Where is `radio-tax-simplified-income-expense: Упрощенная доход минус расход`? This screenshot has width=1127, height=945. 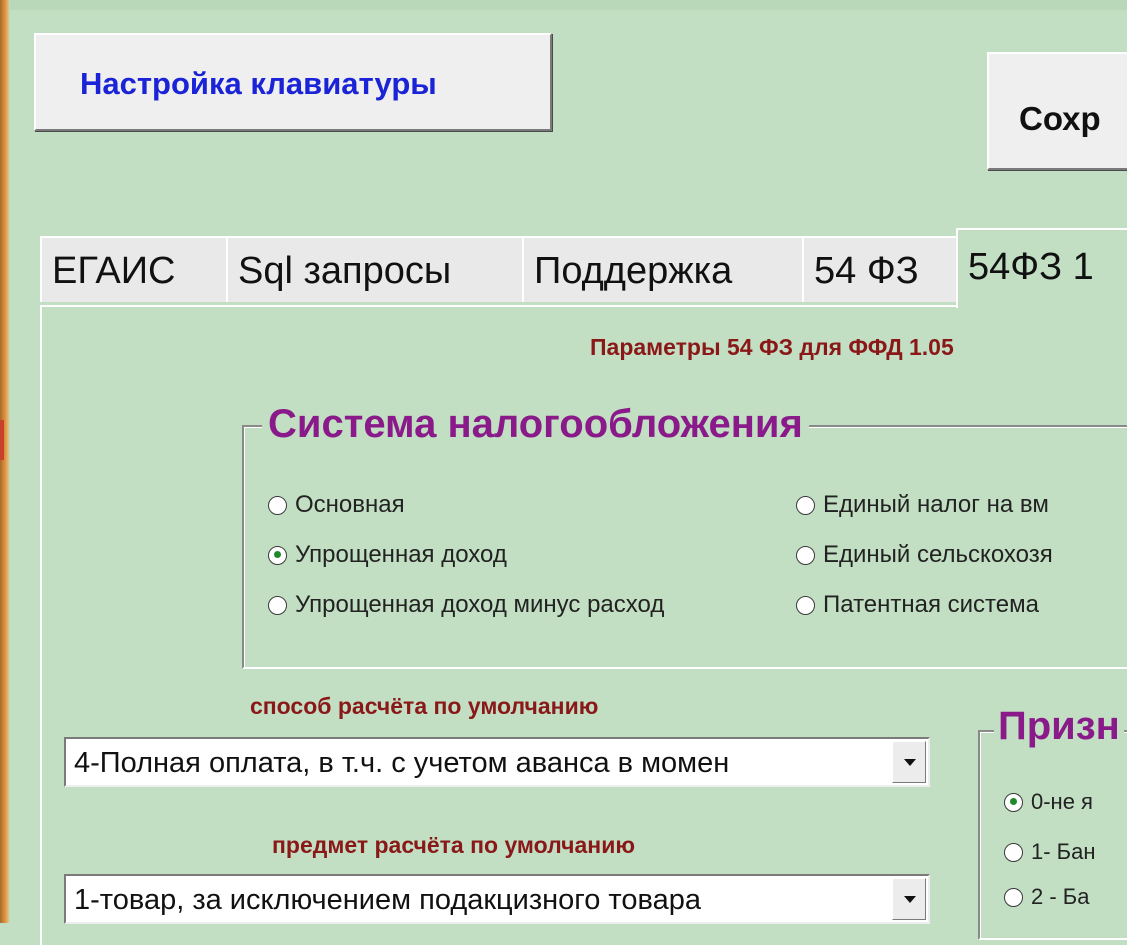
radio-tax-simplified-income-expense: Упрощенная доход минус расход is located at coordinates (466, 605).